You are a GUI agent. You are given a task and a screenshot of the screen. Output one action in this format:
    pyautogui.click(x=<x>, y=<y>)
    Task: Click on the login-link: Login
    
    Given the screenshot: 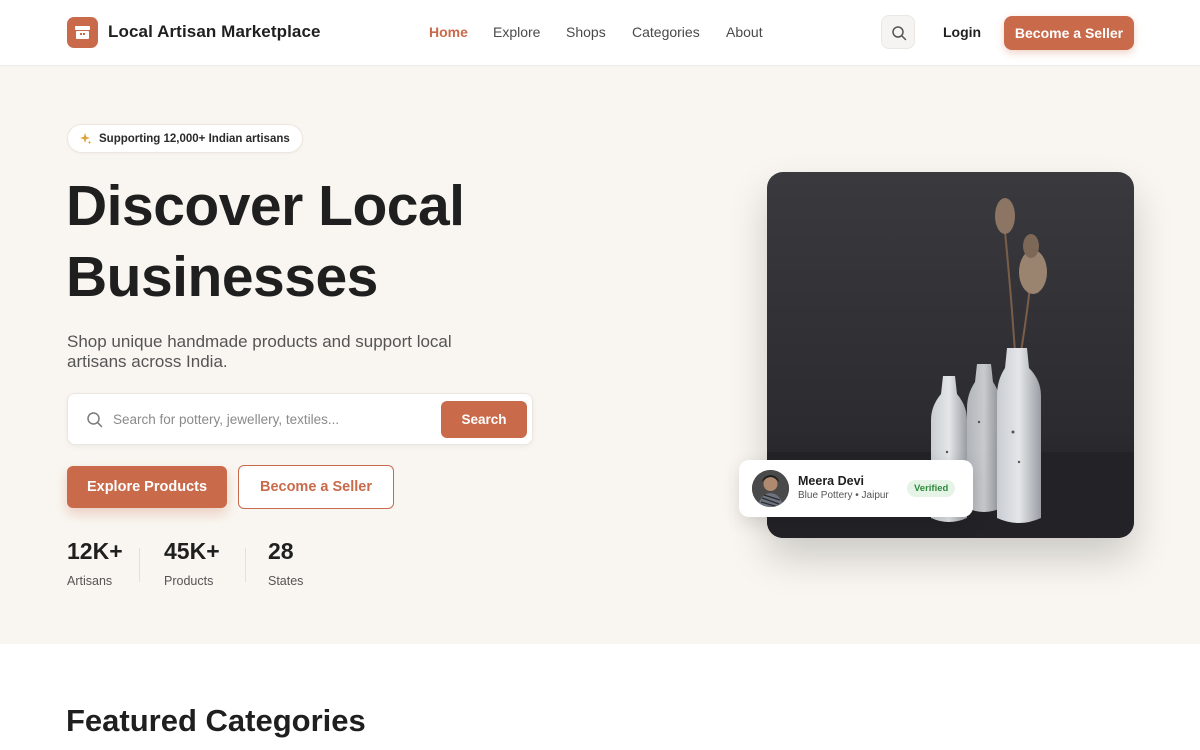 What is the action you would take?
    pyautogui.click(x=962, y=32)
    